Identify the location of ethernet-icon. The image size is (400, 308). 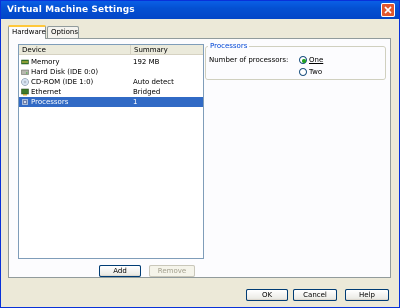
(25, 92).